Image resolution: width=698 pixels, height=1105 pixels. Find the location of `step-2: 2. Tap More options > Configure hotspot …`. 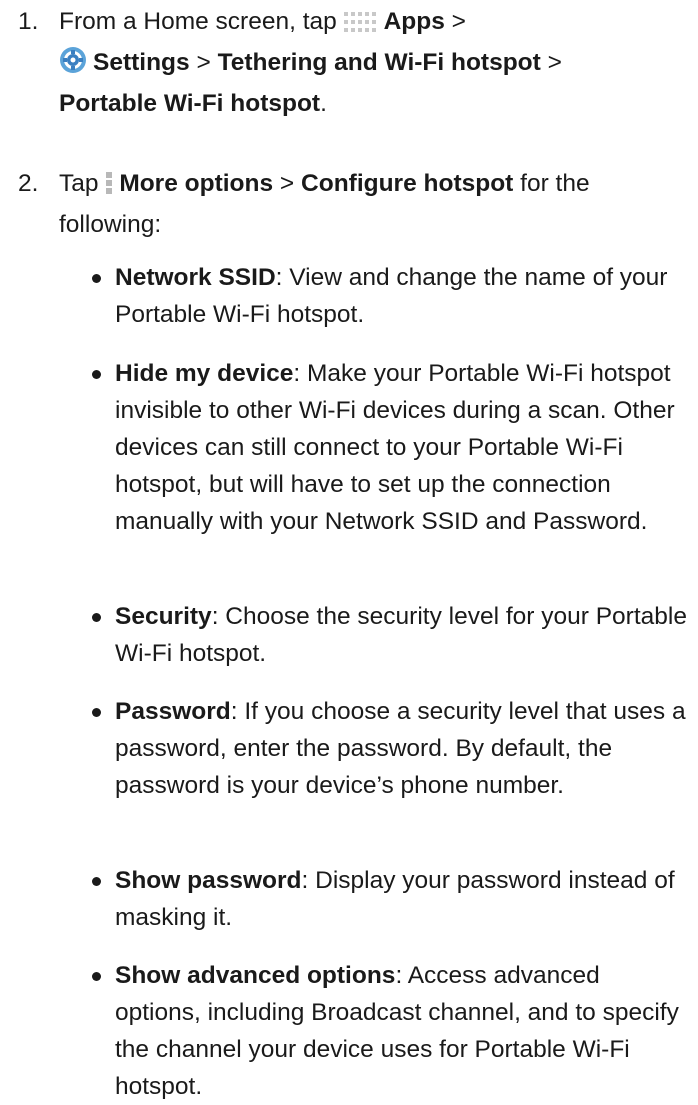

step-2: 2. Tap More options > Configure hotspot … is located at coordinates (345, 204).